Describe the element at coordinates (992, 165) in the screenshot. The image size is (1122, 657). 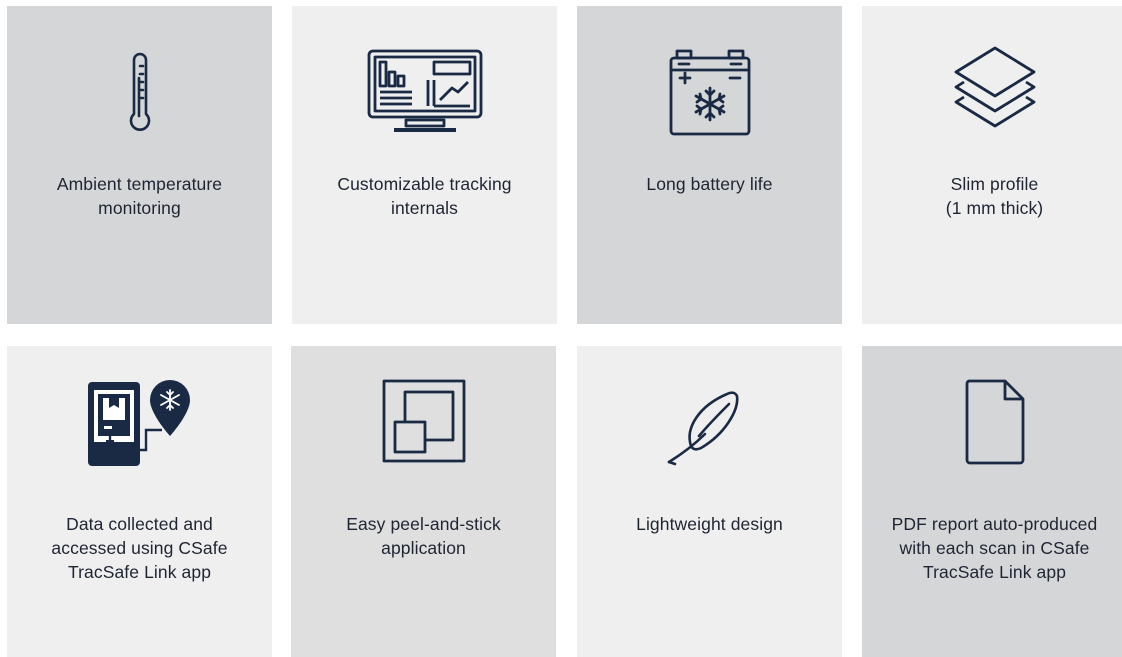
I see `feature-tile-slim-profile: Slim profile (1 mm thick)` at that location.